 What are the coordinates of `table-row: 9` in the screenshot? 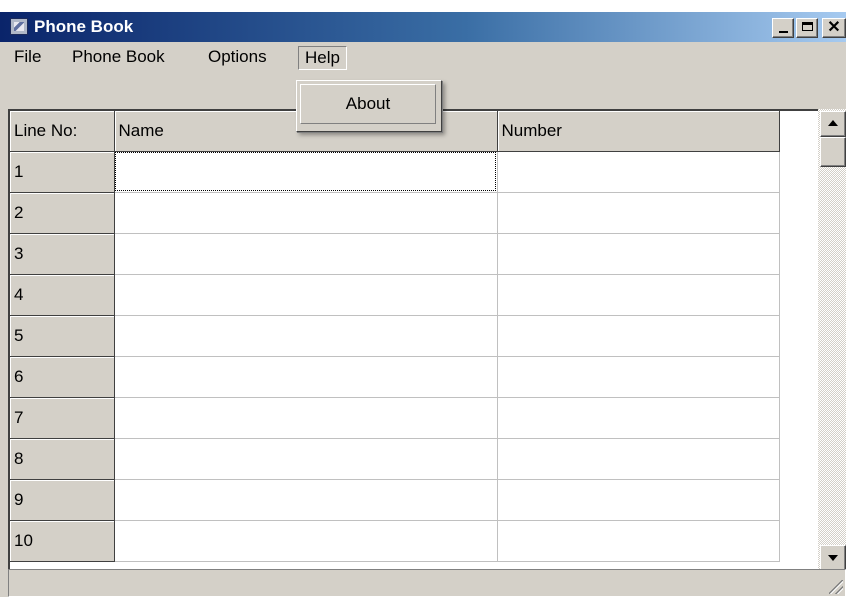 It's located at (395, 500).